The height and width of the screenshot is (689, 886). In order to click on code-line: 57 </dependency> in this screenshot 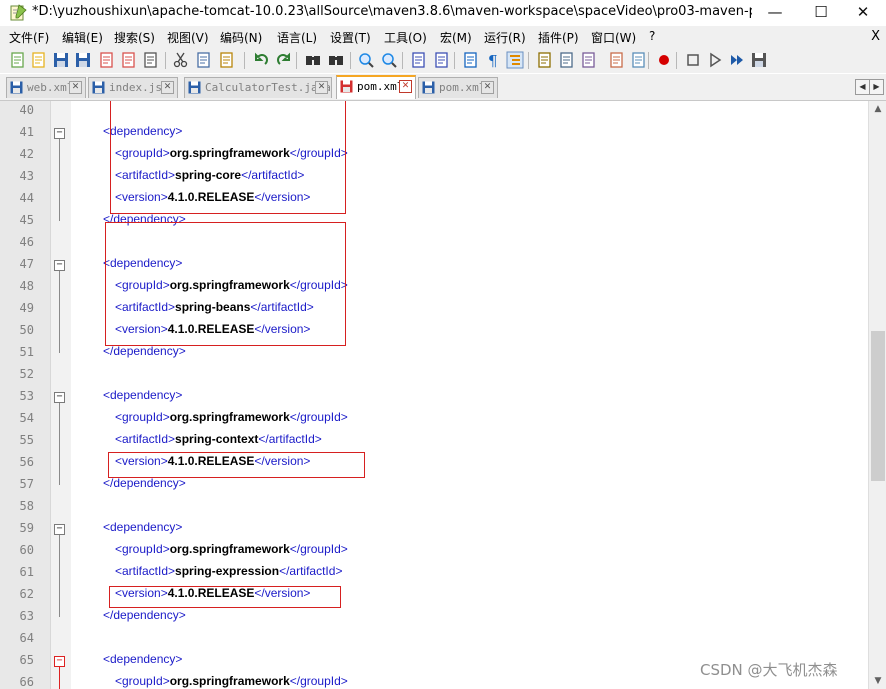, I will do `click(434, 486)`.